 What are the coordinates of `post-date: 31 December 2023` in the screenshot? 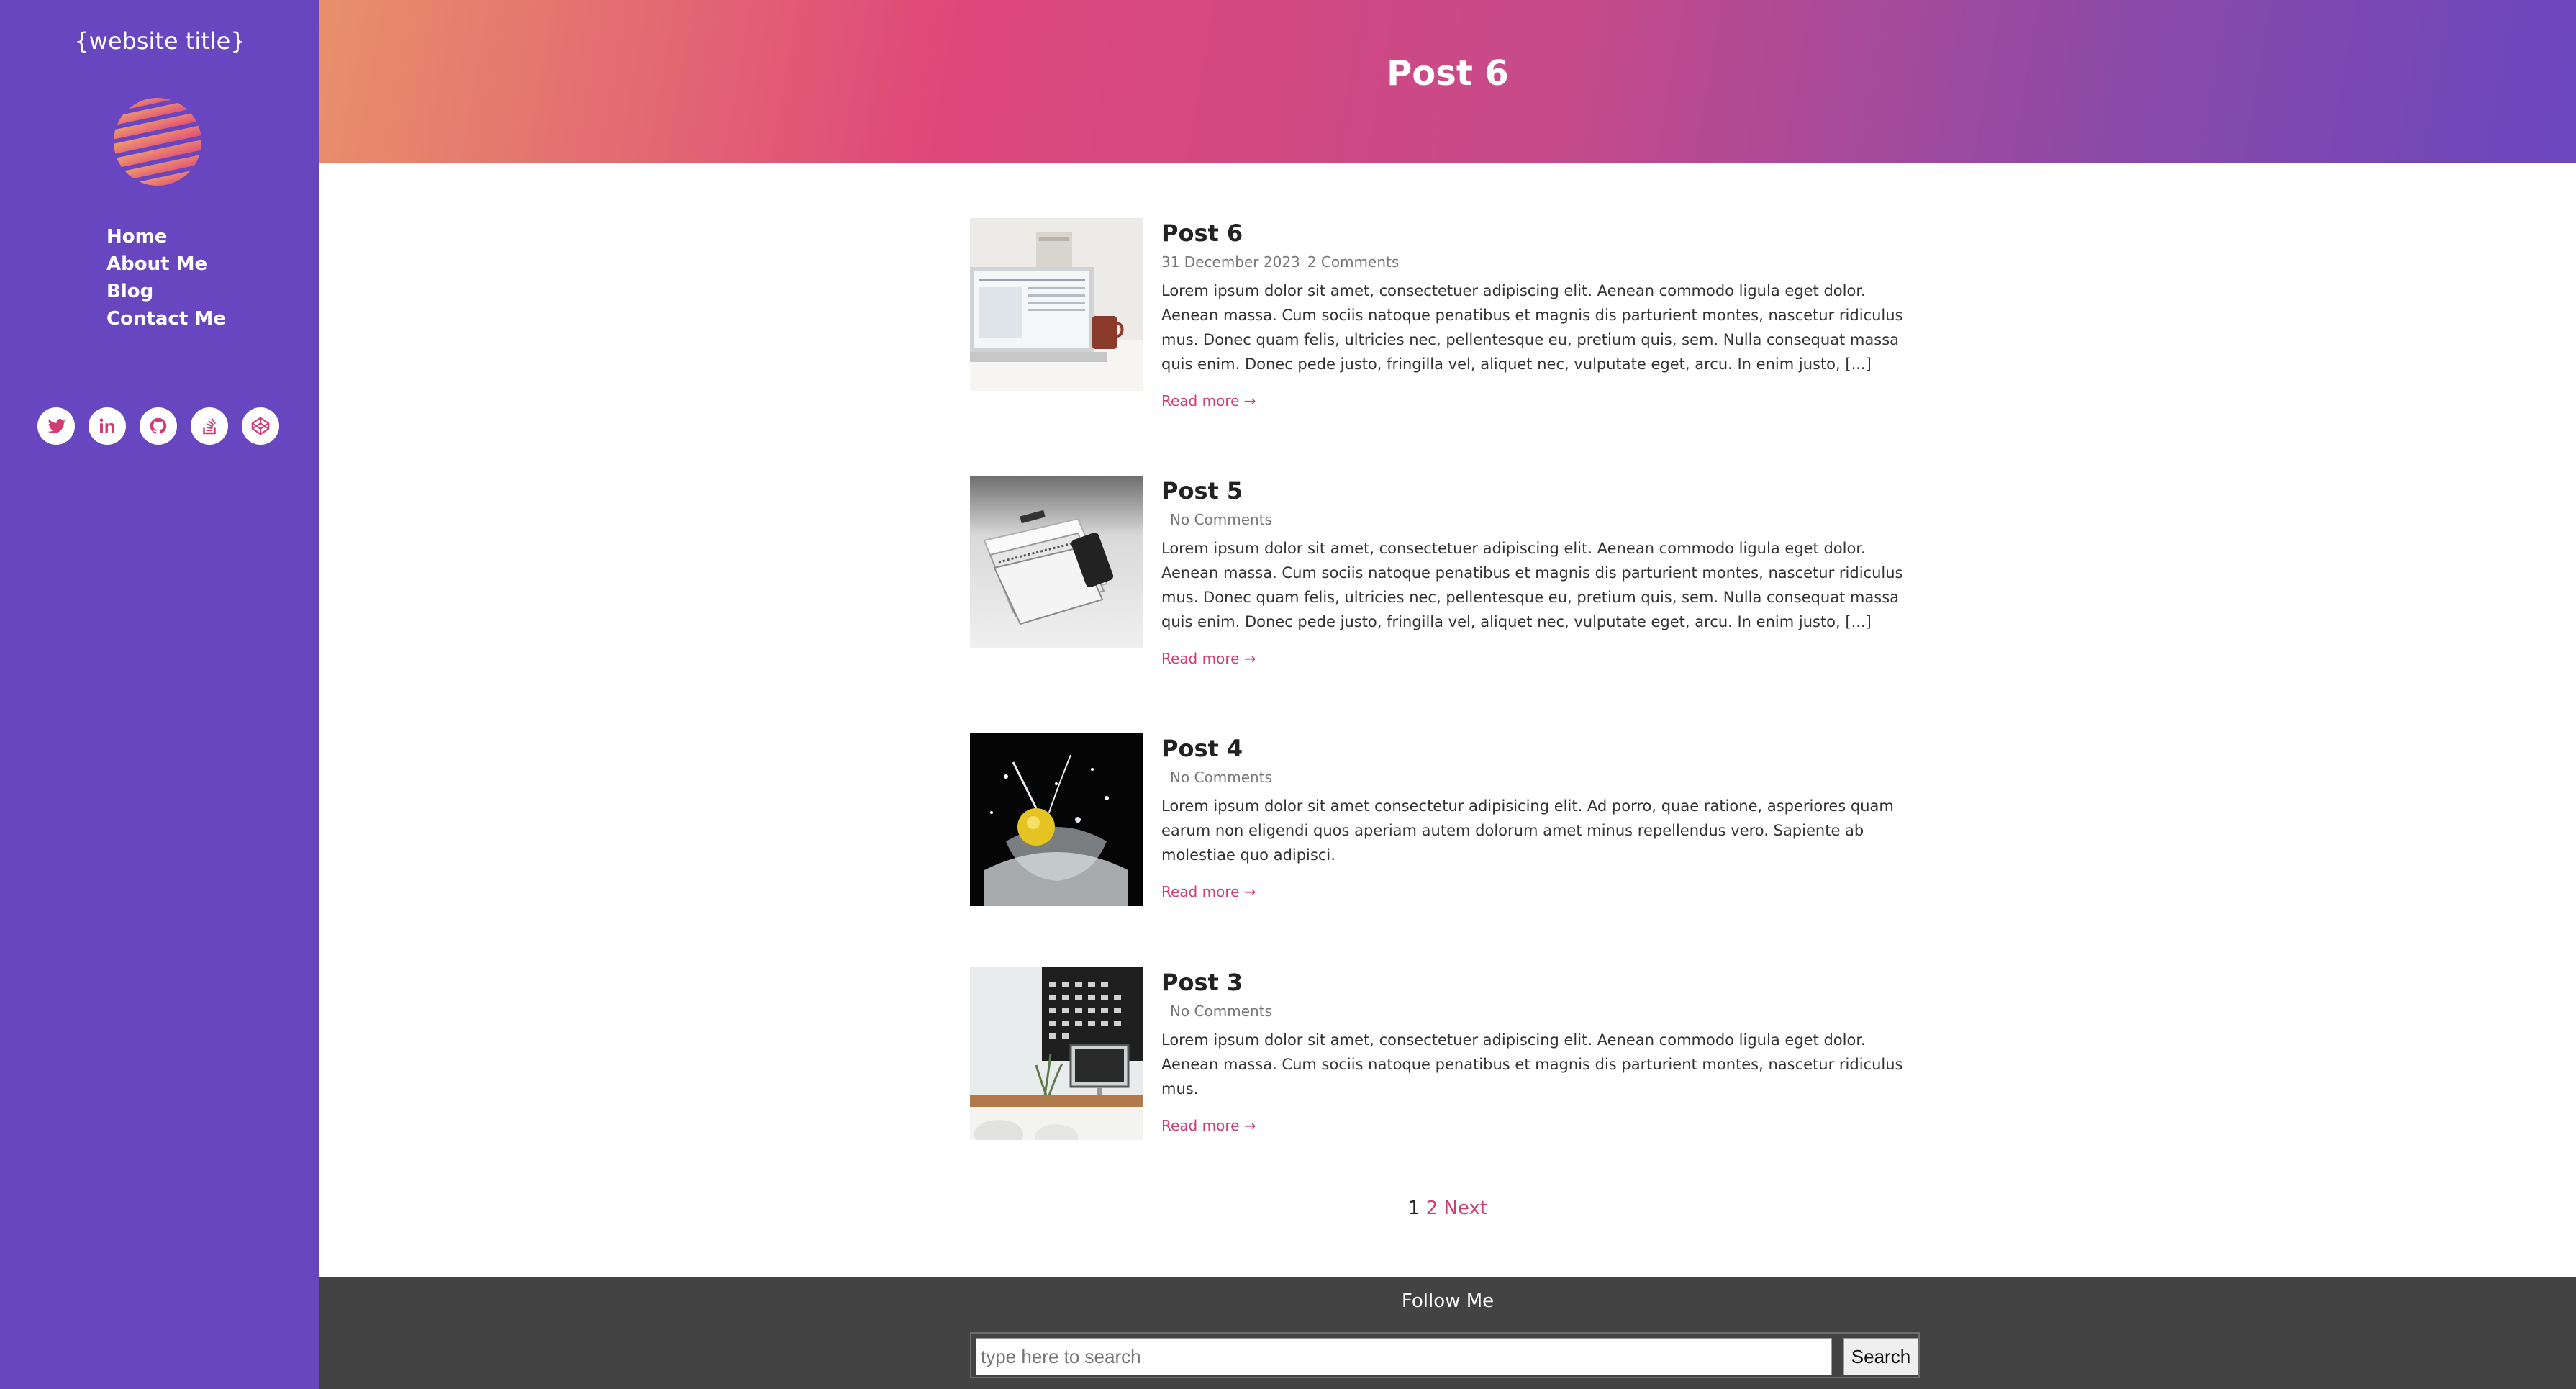 It's located at (1230, 262).